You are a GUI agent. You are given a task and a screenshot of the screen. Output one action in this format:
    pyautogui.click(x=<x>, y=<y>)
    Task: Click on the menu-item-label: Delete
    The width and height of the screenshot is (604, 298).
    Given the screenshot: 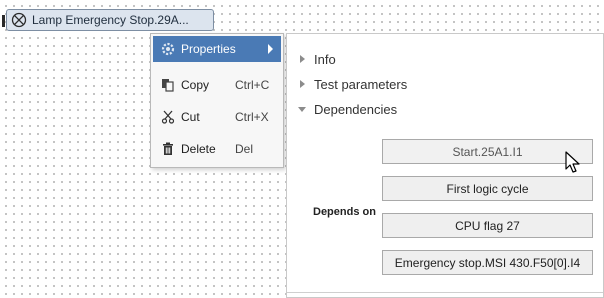 What is the action you would take?
    pyautogui.click(x=198, y=149)
    